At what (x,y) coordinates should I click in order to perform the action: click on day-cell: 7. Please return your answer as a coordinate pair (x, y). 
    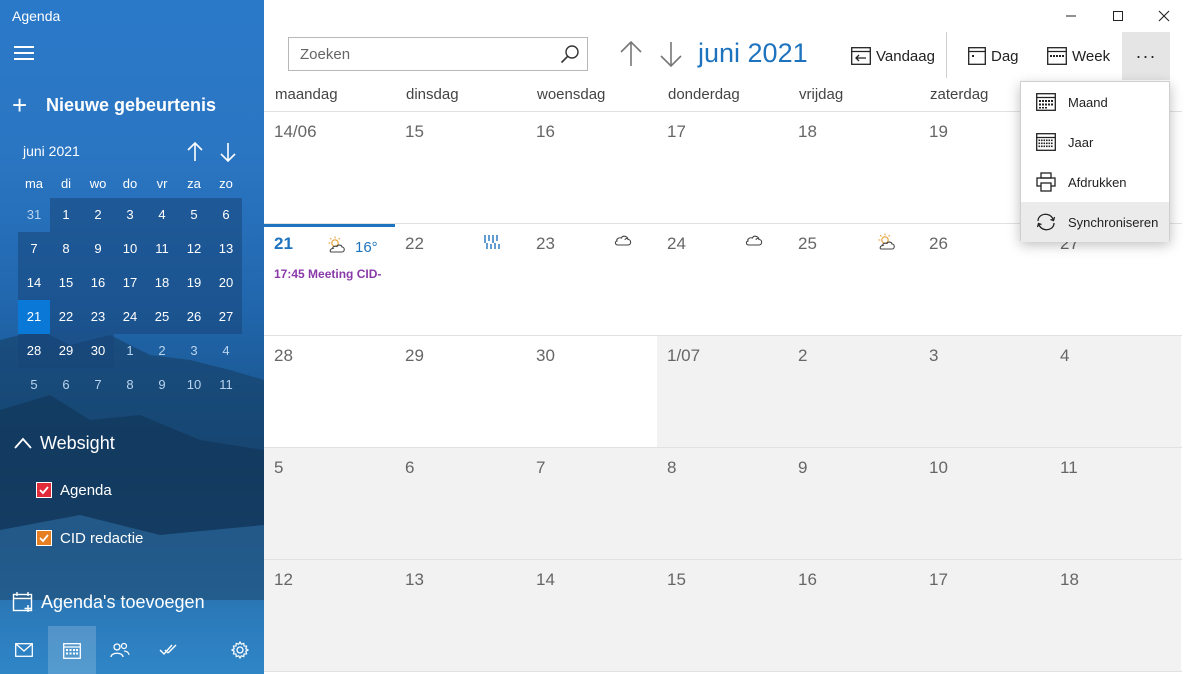
    Looking at the image, I should click on (591, 503).